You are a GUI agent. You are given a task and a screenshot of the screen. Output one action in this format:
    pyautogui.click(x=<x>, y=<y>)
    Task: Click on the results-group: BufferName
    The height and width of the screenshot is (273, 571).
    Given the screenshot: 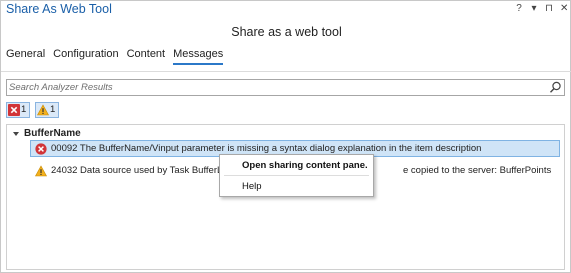 What is the action you would take?
    pyautogui.click(x=47, y=133)
    